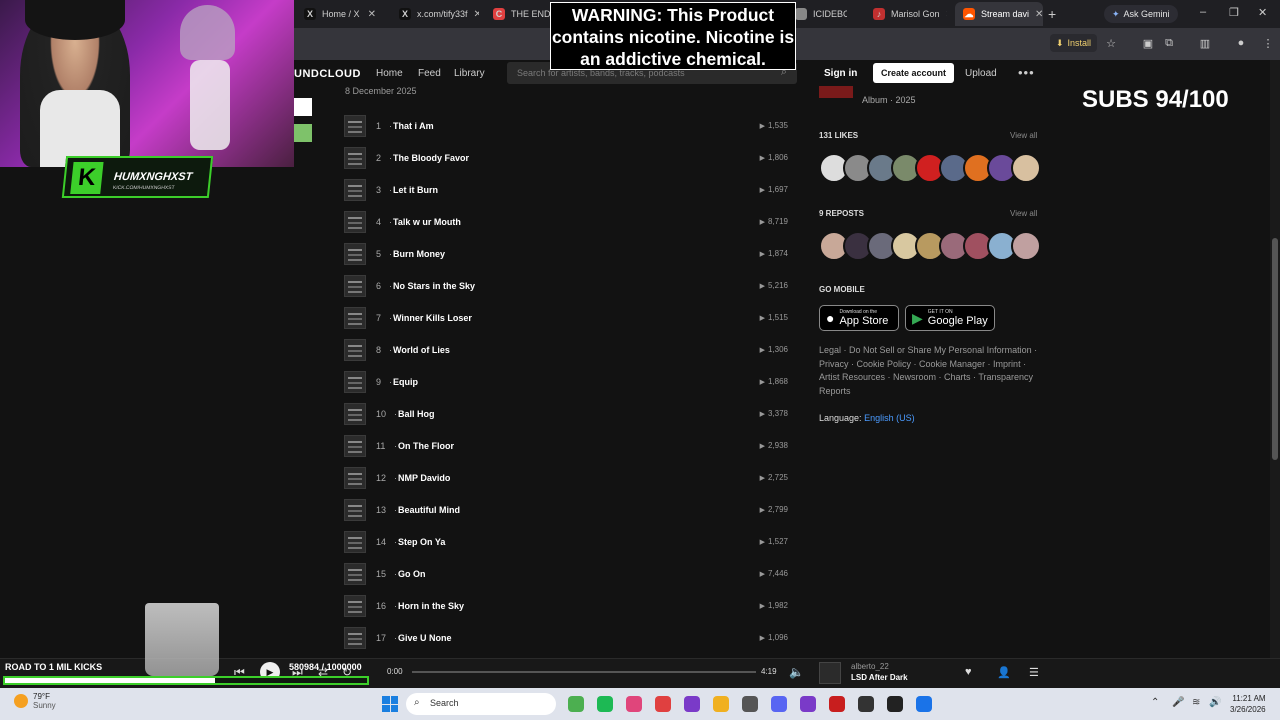  Describe the element at coordinates (429, 510) in the screenshot. I see `track-title: Beautiful Mind` at that location.